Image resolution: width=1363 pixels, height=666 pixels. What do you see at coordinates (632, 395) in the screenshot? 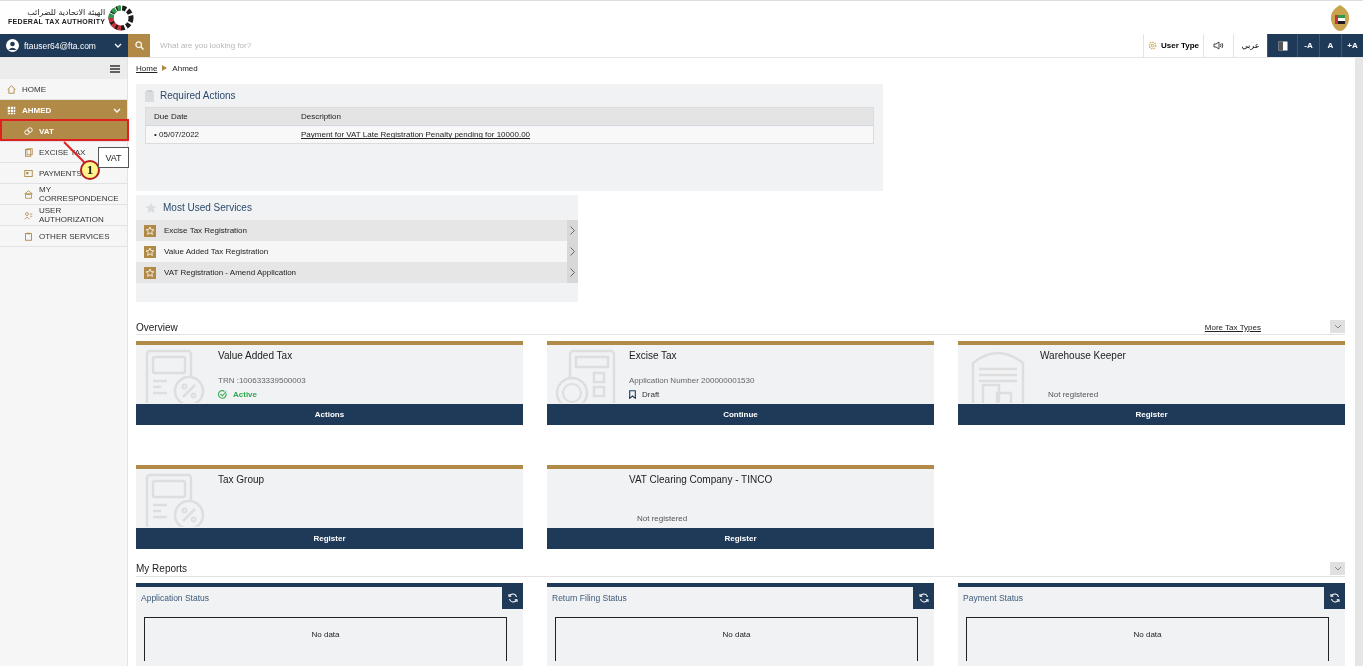
I see `bookmark-icon` at bounding box center [632, 395].